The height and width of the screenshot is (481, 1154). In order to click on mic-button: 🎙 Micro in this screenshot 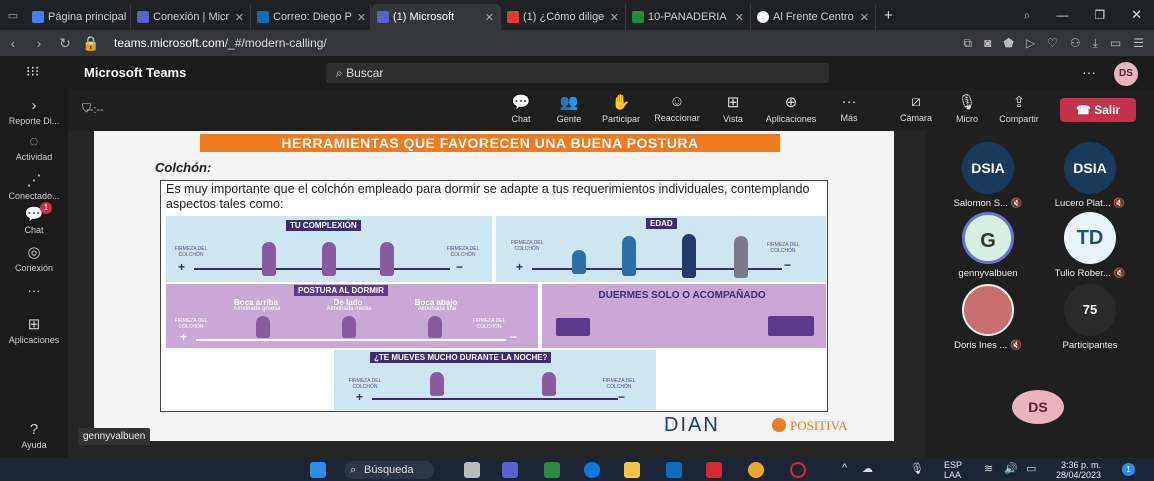, I will do `click(967, 108)`.